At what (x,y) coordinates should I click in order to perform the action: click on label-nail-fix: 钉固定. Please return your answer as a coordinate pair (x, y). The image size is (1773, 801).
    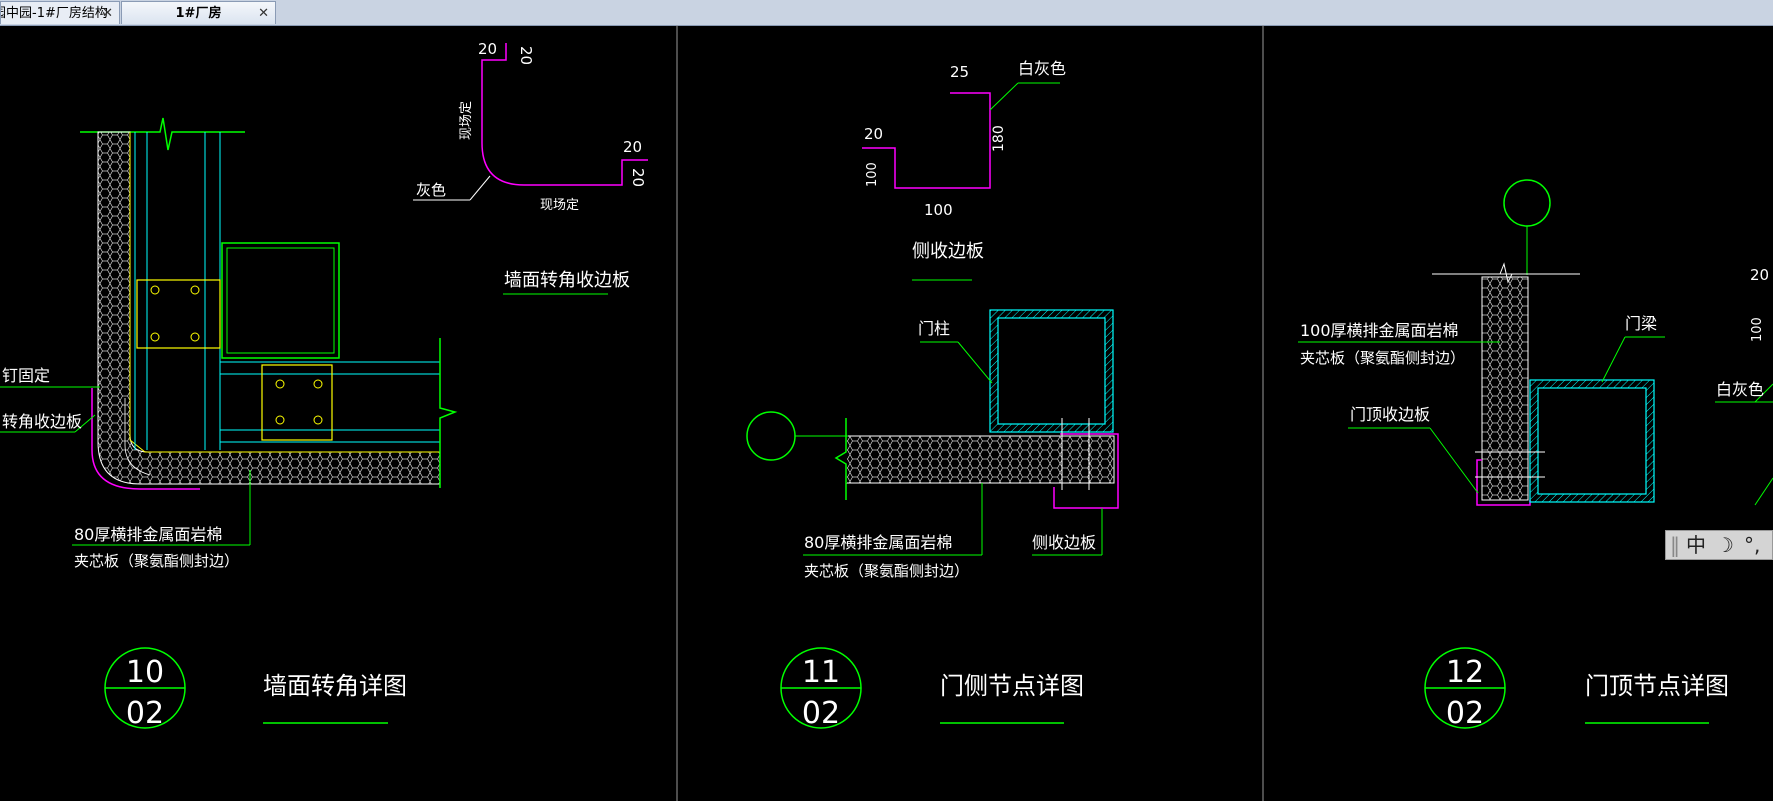
    Looking at the image, I should click on (26, 375).